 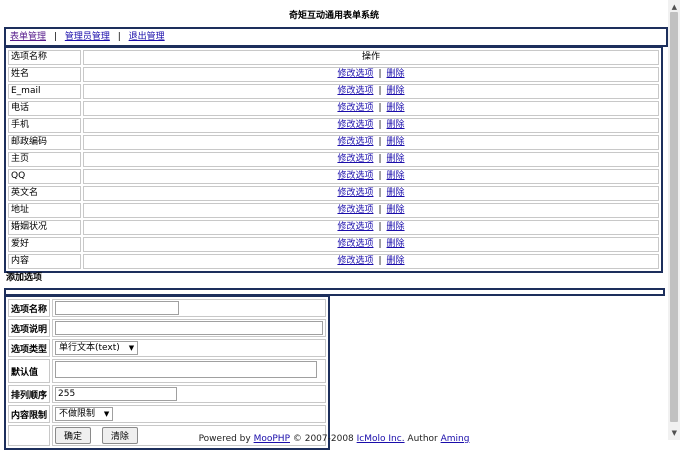 I want to click on nav-logout-link: 退出管理, so click(x=147, y=37).